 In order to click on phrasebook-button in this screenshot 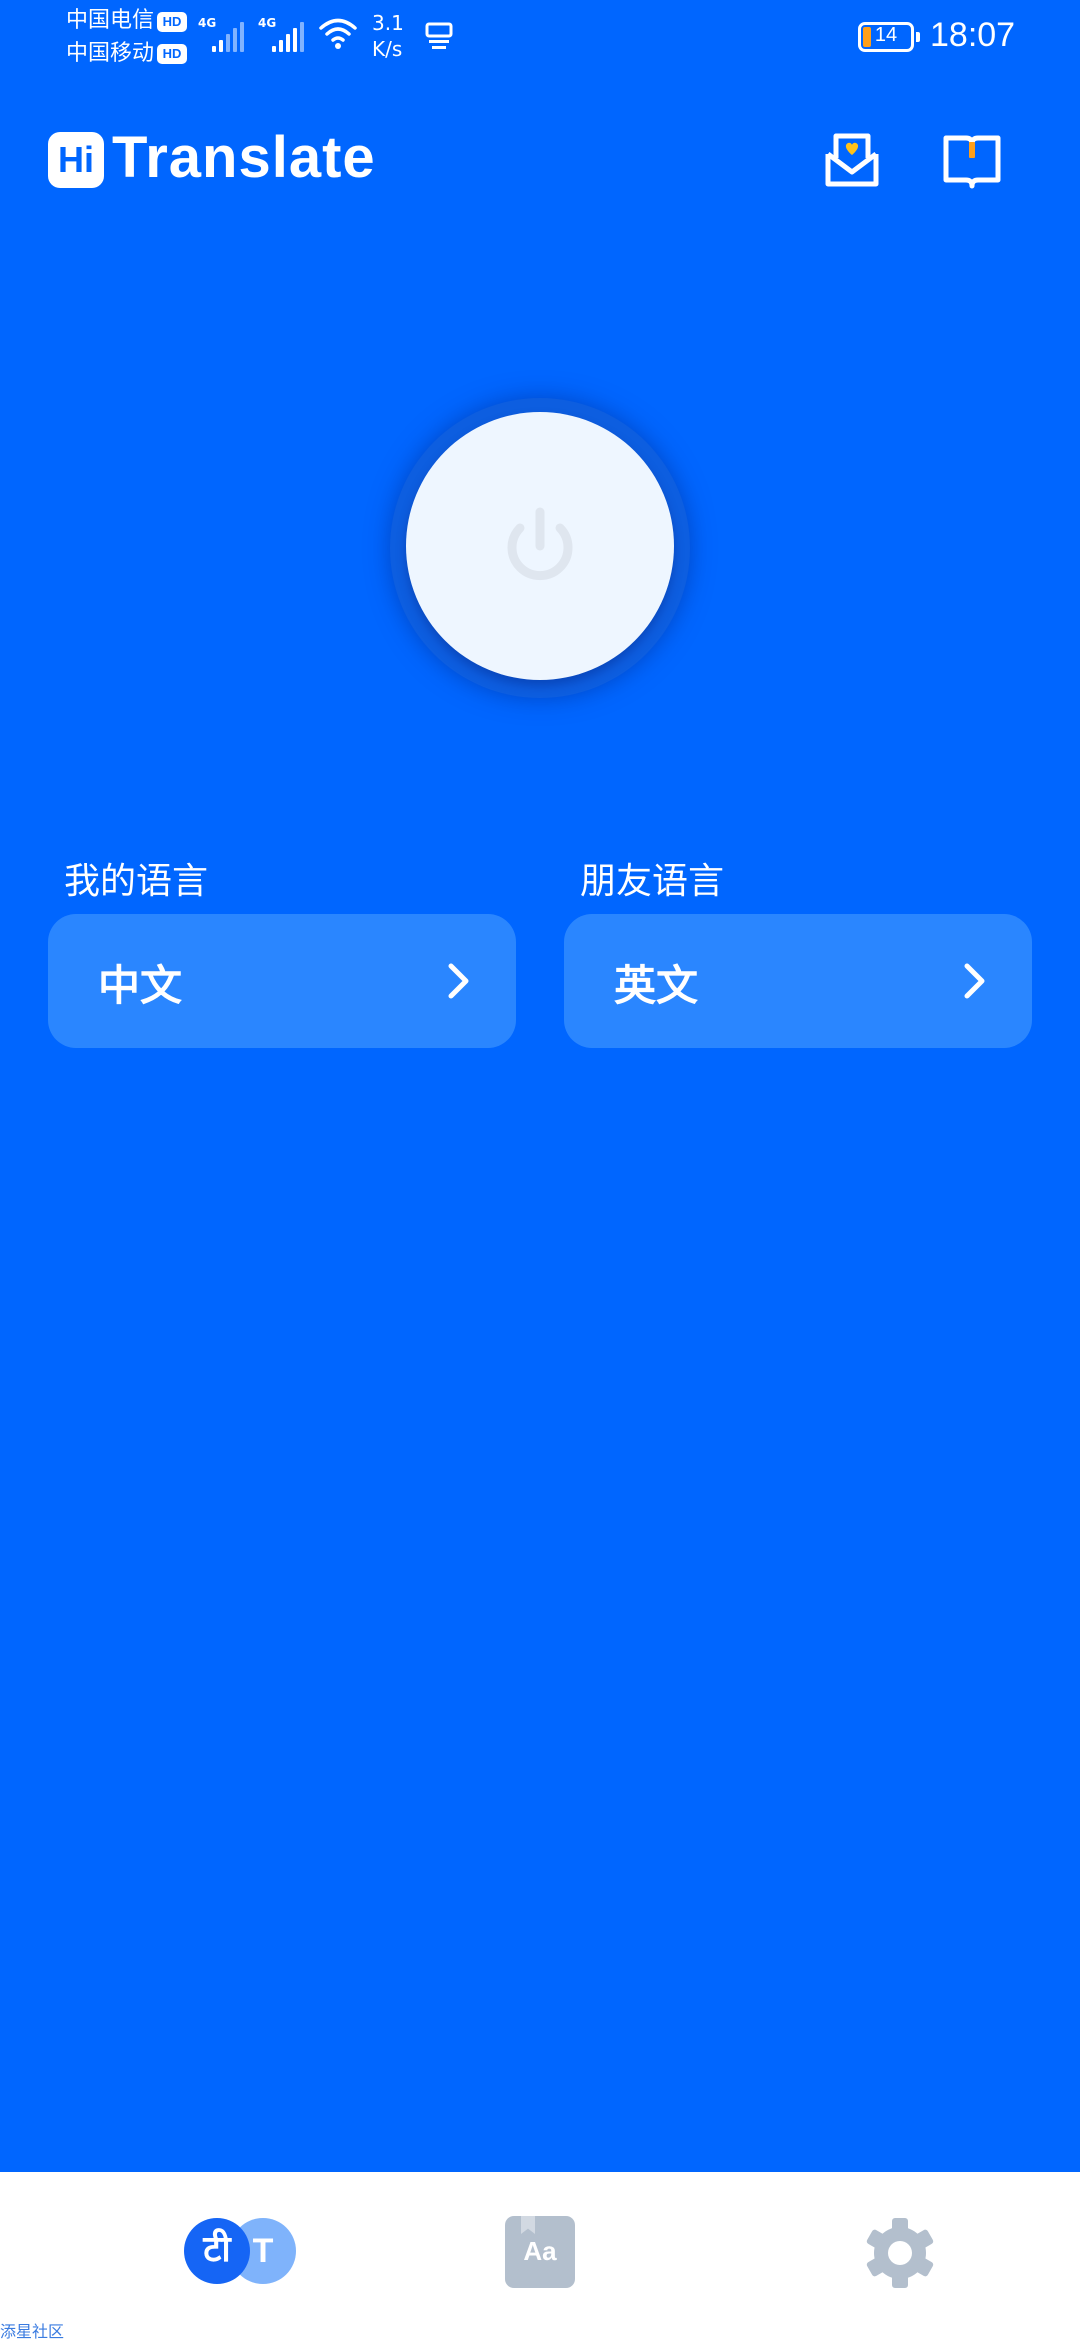, I will do `click(972, 160)`.